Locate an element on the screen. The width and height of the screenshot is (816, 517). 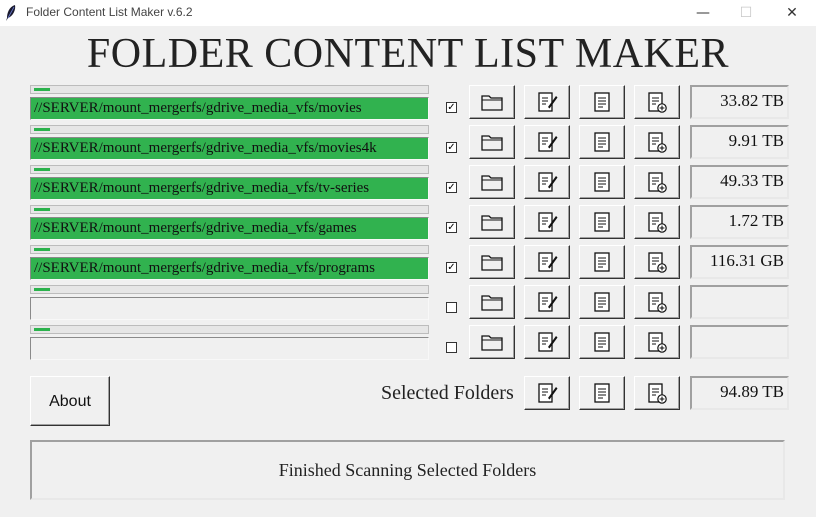
selected-add-list-button is located at coordinates (657, 393).